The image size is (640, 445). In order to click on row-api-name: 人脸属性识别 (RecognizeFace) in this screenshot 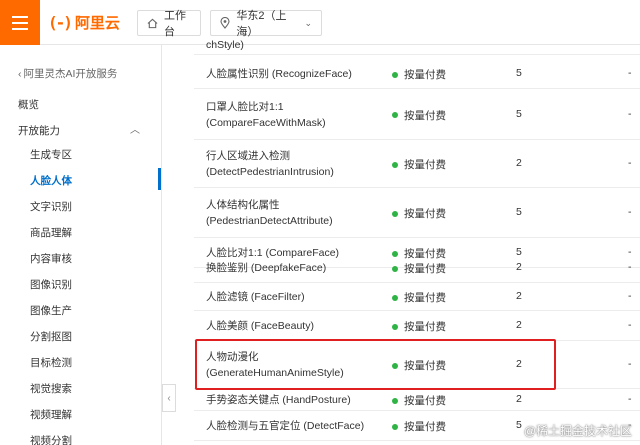, I will do `click(279, 74)`.